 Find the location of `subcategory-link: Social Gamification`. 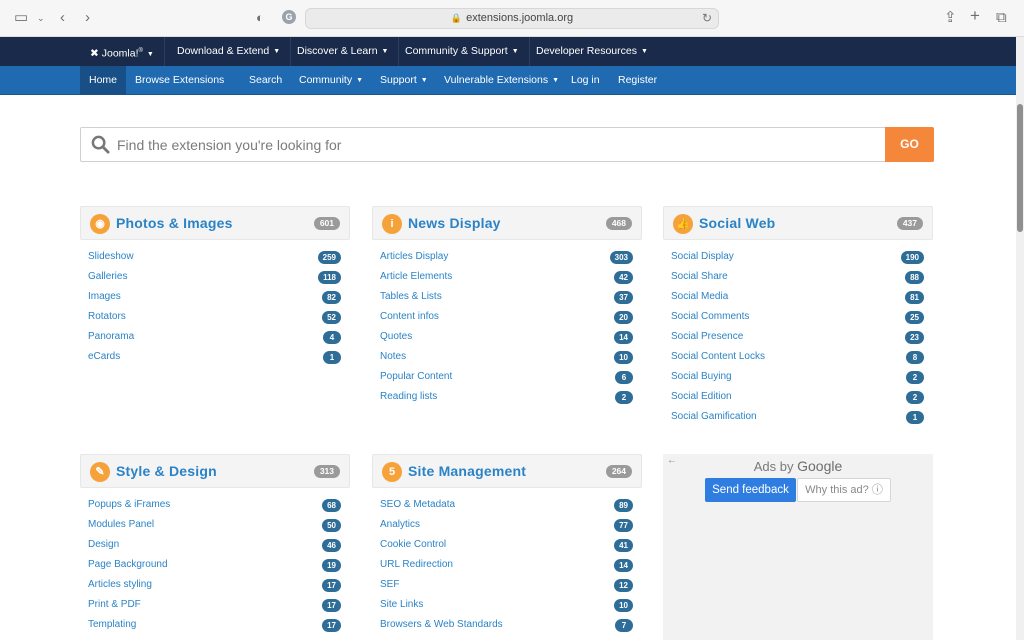

subcategory-link: Social Gamification is located at coordinates (714, 416).